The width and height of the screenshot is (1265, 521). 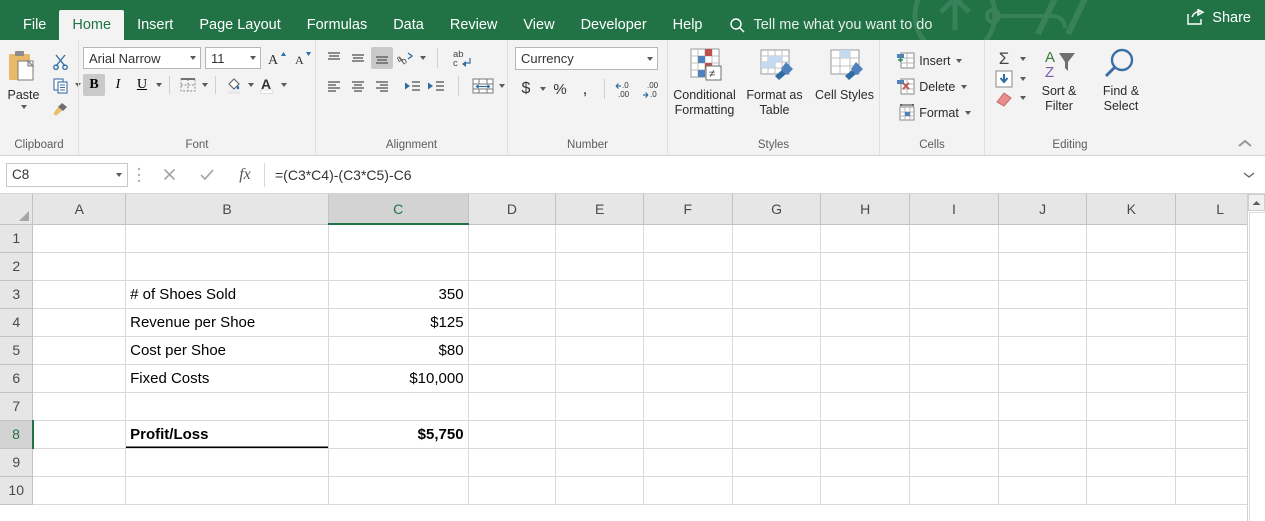 I want to click on cell-C3: 350, so click(x=398, y=294).